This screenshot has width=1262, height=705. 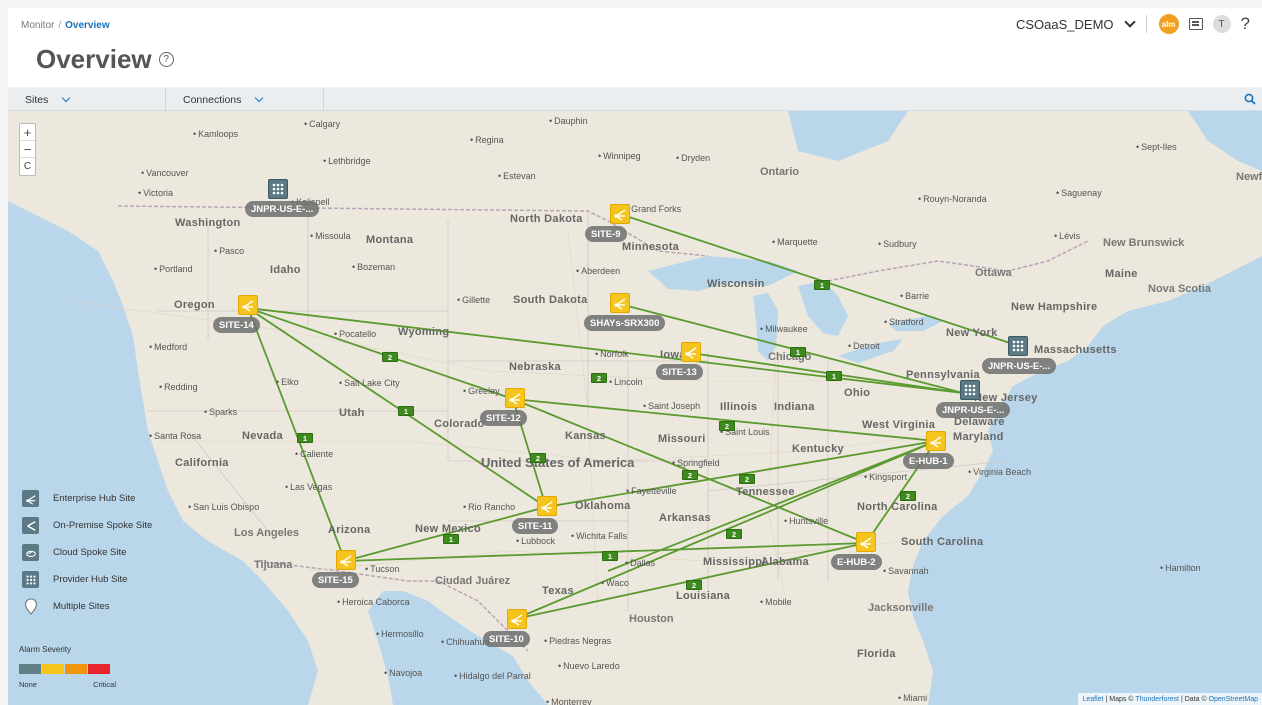 What do you see at coordinates (585, 436) in the screenshot?
I see `map-place-label: Kansas` at bounding box center [585, 436].